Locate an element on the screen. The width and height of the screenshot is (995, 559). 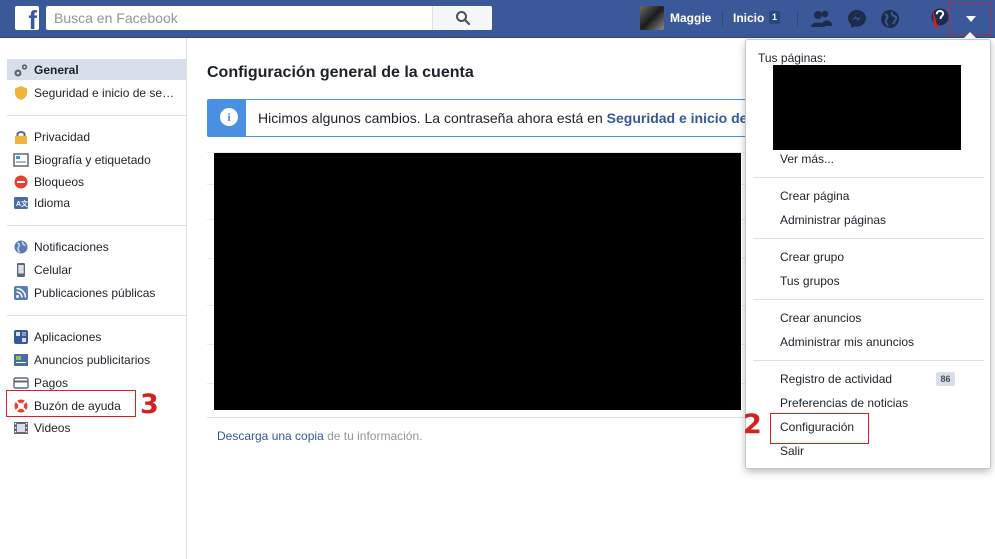
sidebar-item-label: General is located at coordinates (56, 69).